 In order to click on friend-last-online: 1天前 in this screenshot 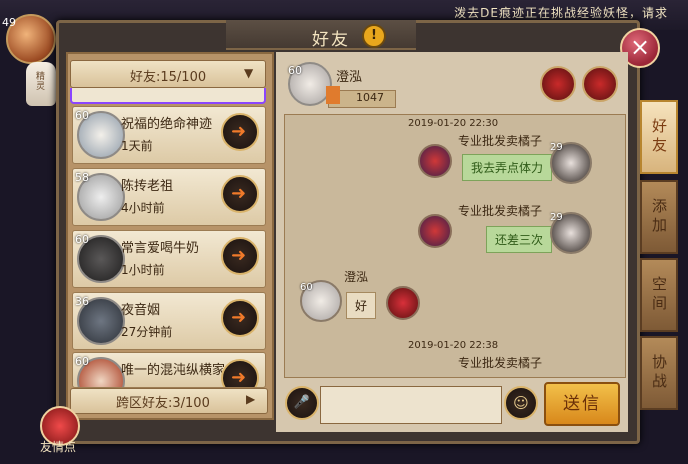, I will do `click(137, 146)`.